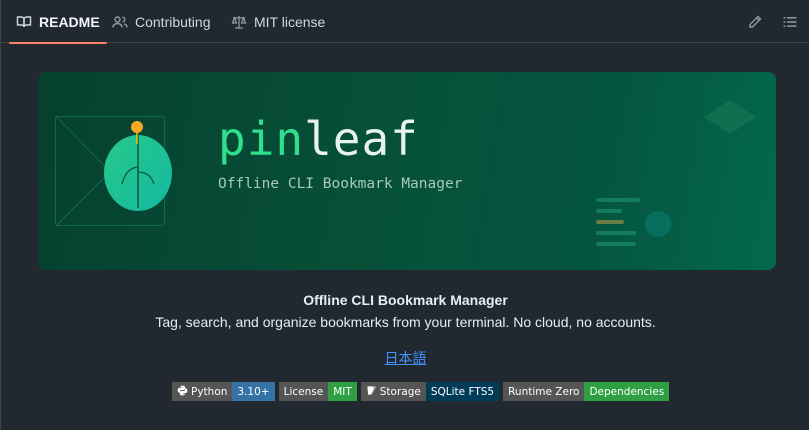 This screenshot has width=809, height=430. What do you see at coordinates (405, 300) in the screenshot?
I see `description-title: Offline CLI Bookmark Manager` at bounding box center [405, 300].